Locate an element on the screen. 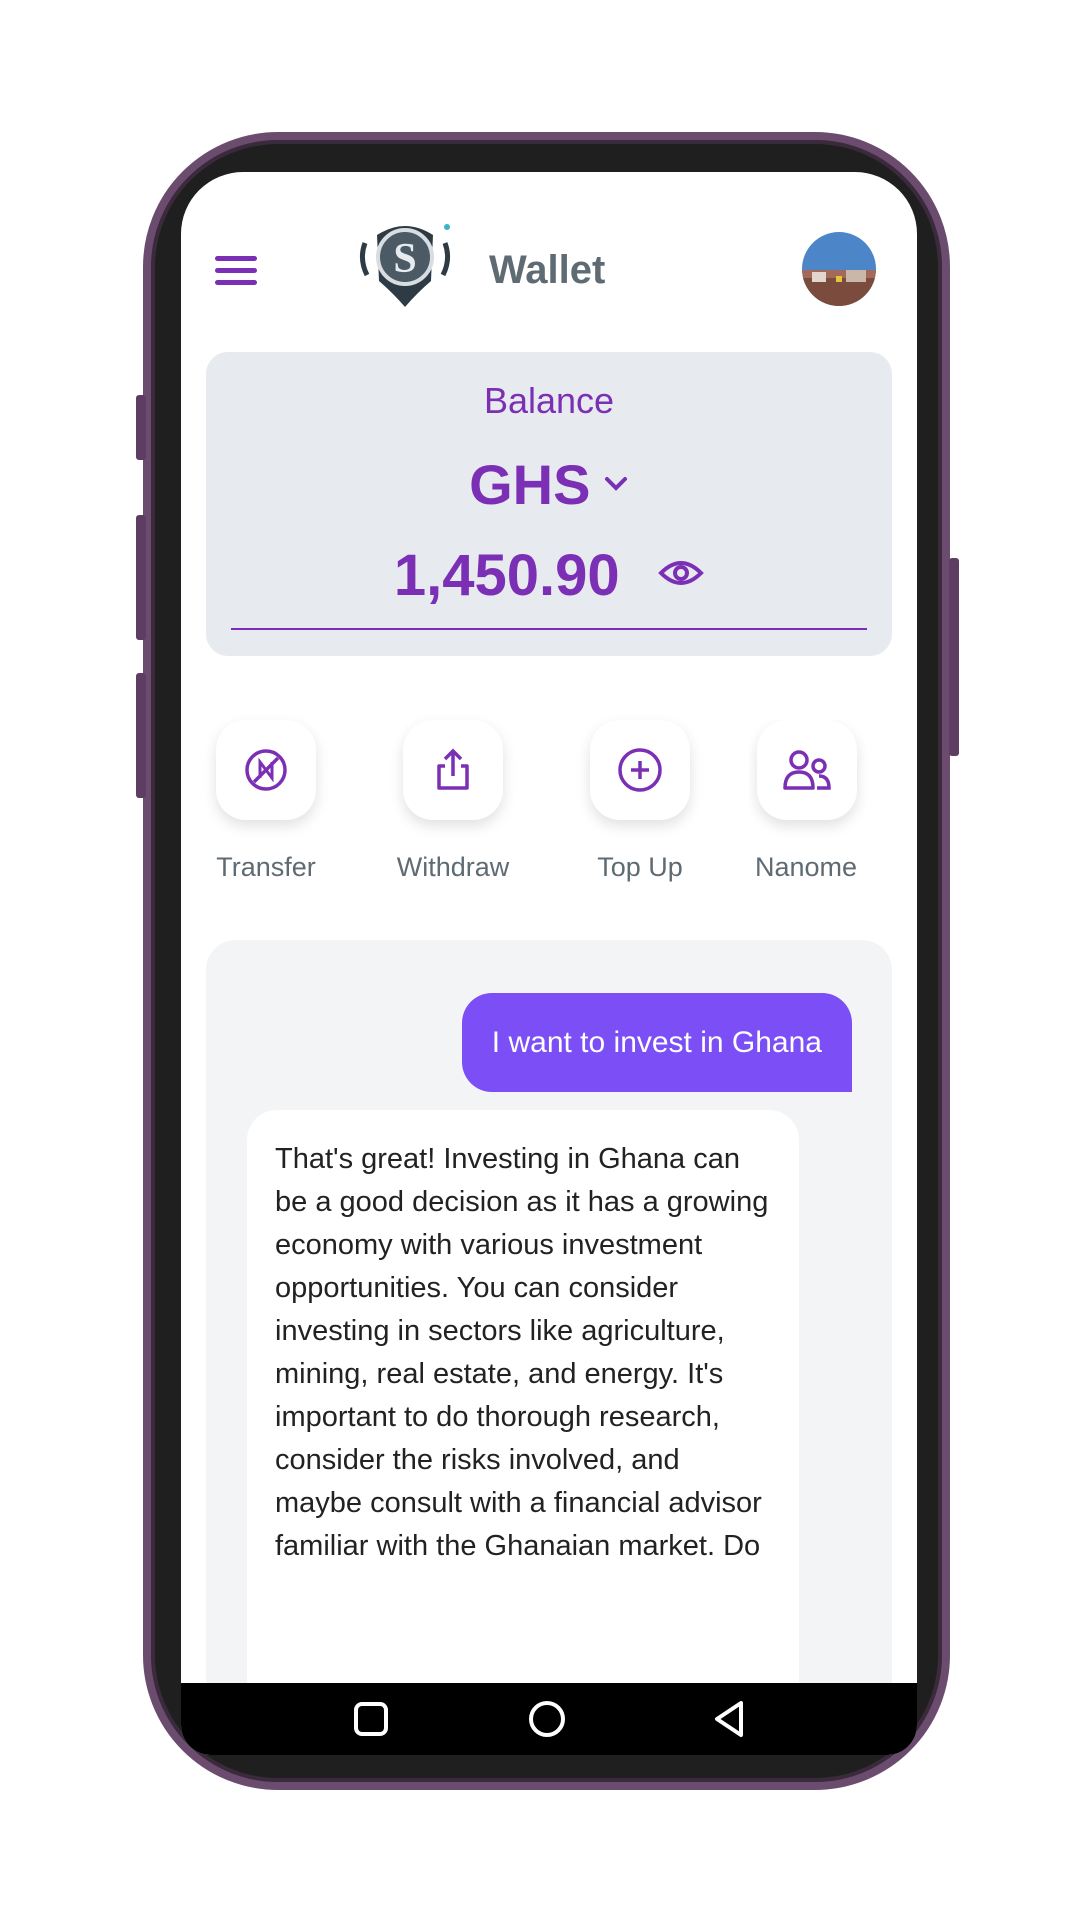  volume-down-button is located at coordinates (141, 735).